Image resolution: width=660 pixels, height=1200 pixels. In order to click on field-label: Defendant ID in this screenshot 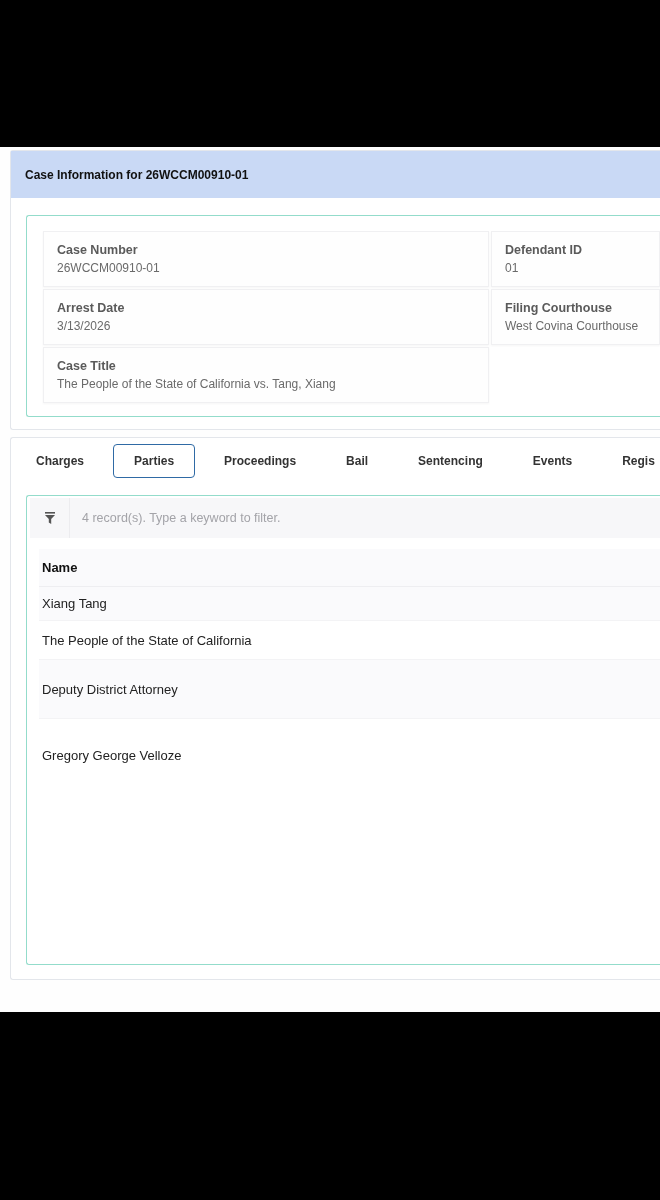, I will do `click(544, 250)`.